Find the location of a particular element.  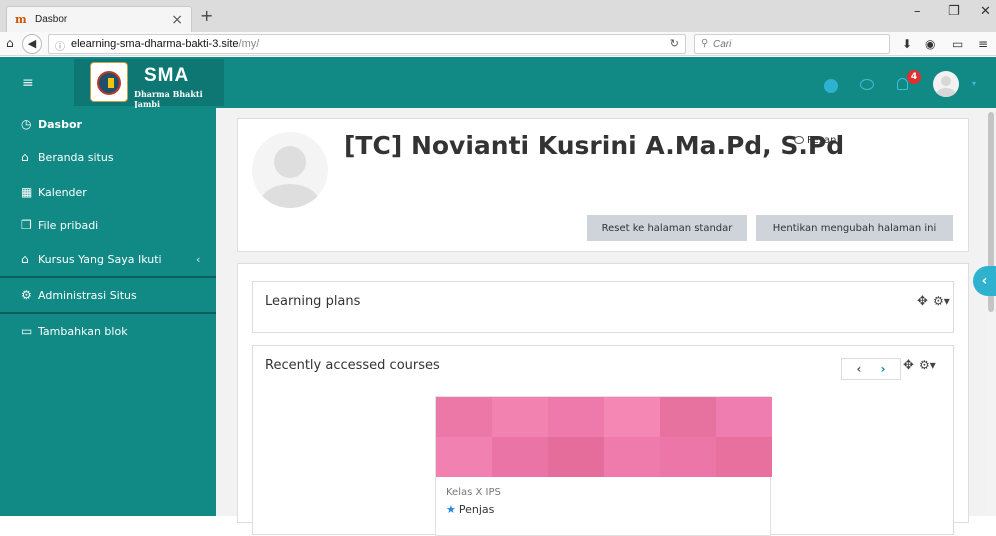

logo-torch is located at coordinates (111, 83).